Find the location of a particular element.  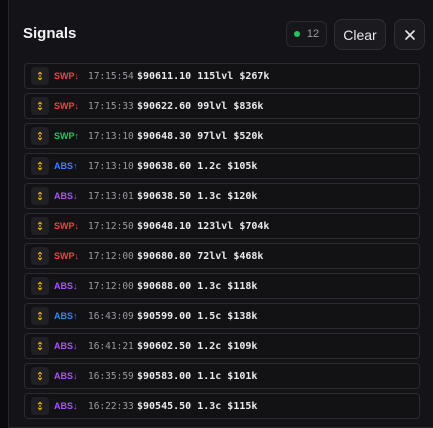

signal-detail: $90583.00 1.1c $101k is located at coordinates (197, 376).